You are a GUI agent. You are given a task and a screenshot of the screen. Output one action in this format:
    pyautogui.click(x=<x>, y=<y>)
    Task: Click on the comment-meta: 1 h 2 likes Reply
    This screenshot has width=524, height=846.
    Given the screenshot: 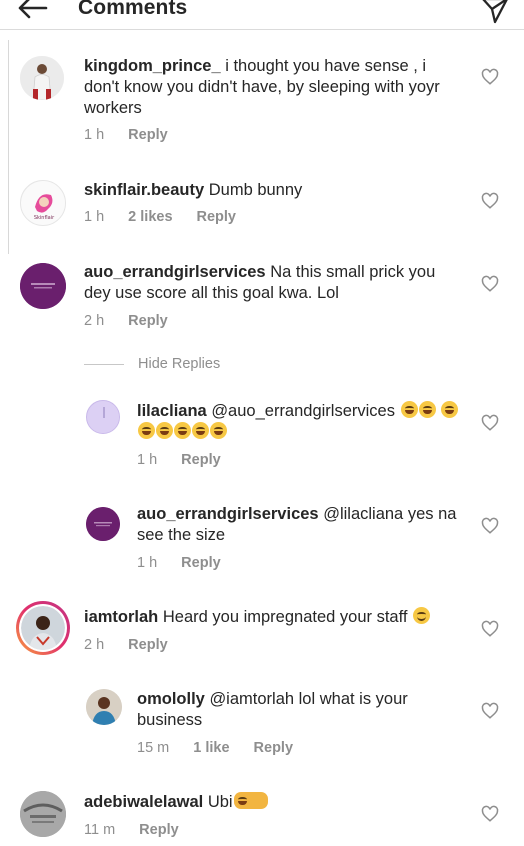 What is the action you would take?
    pyautogui.click(x=172, y=217)
    